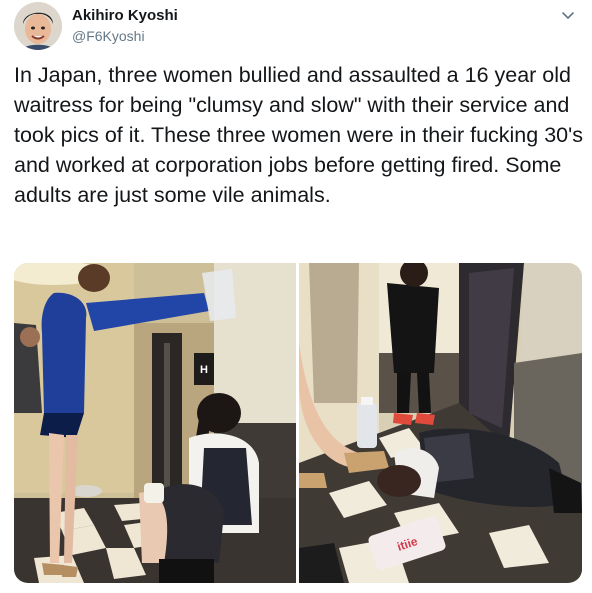 This screenshot has width=592, height=593. What do you see at coordinates (125, 26) in the screenshot?
I see `author-info: Akihiro Kyoshi @F6Kyoshi` at bounding box center [125, 26].